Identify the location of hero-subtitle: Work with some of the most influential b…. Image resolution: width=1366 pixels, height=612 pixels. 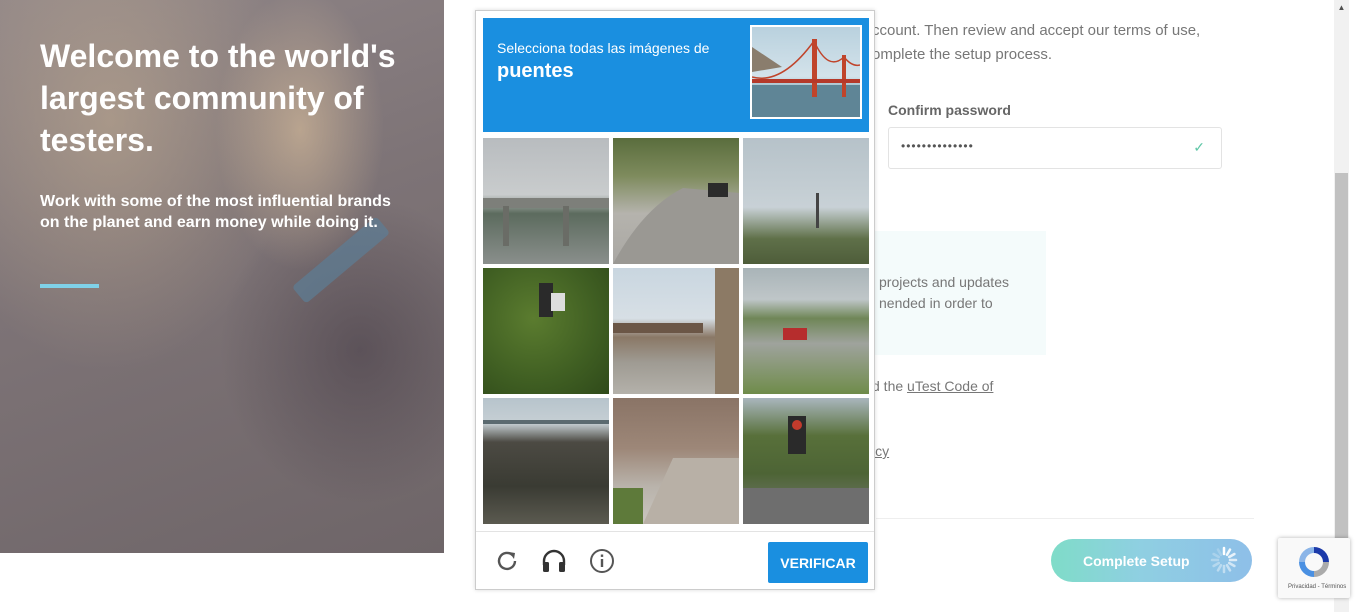
(215, 212).